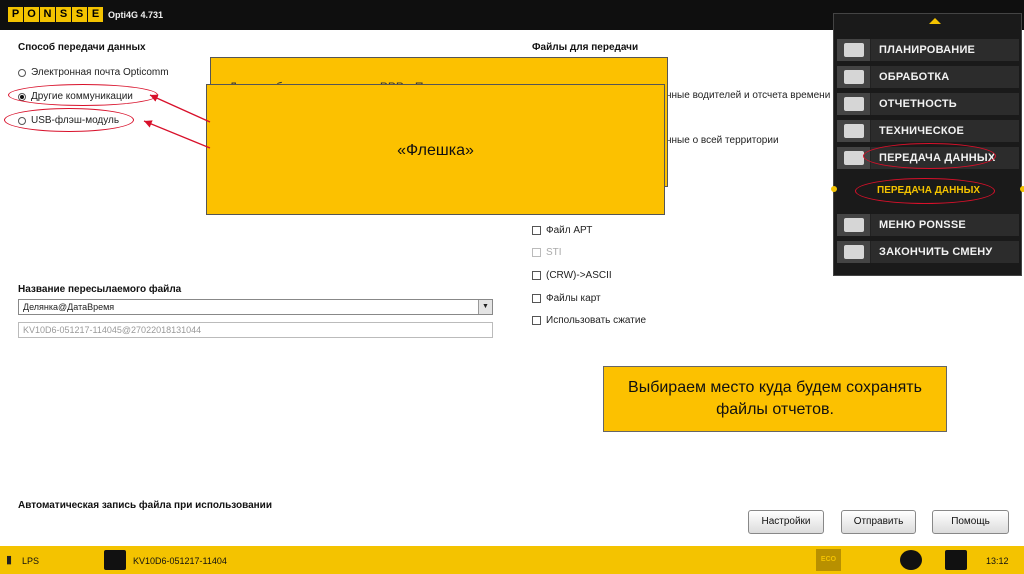 This screenshot has width=1024, height=574. I want to click on clock: 13:12, so click(997, 561).